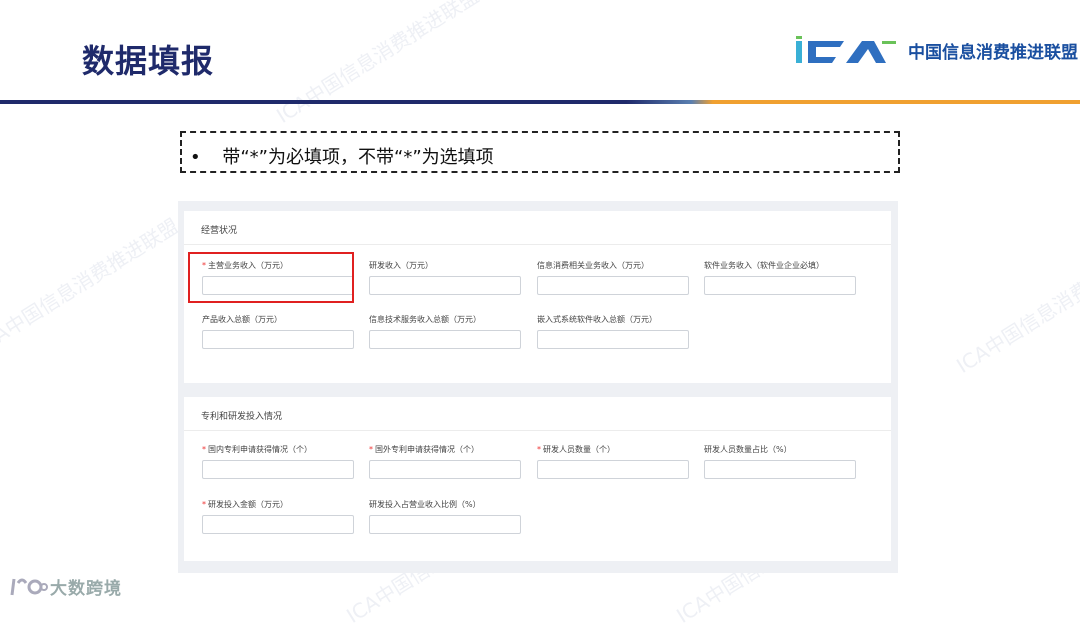 Image resolution: width=1080 pixels, height=629 pixels. What do you see at coordinates (780, 469) in the screenshot?
I see `rd-staff-ratio-input` at bounding box center [780, 469].